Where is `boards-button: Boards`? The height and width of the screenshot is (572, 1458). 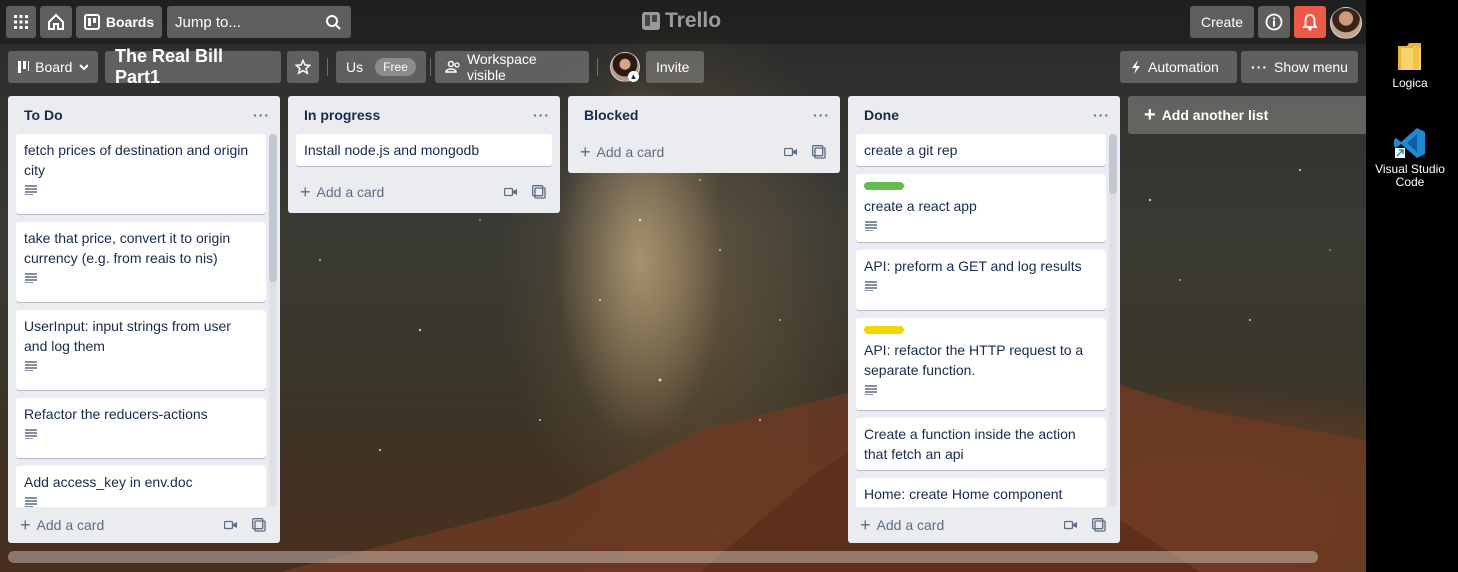 boards-button: Boards is located at coordinates (119, 22).